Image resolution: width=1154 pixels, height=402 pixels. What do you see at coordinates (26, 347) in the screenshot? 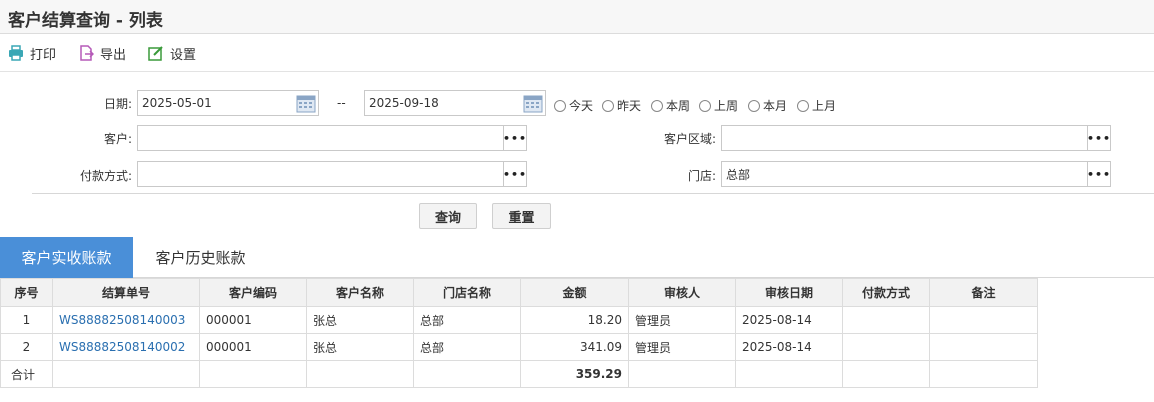
I see `cell-no: 2` at bounding box center [26, 347].